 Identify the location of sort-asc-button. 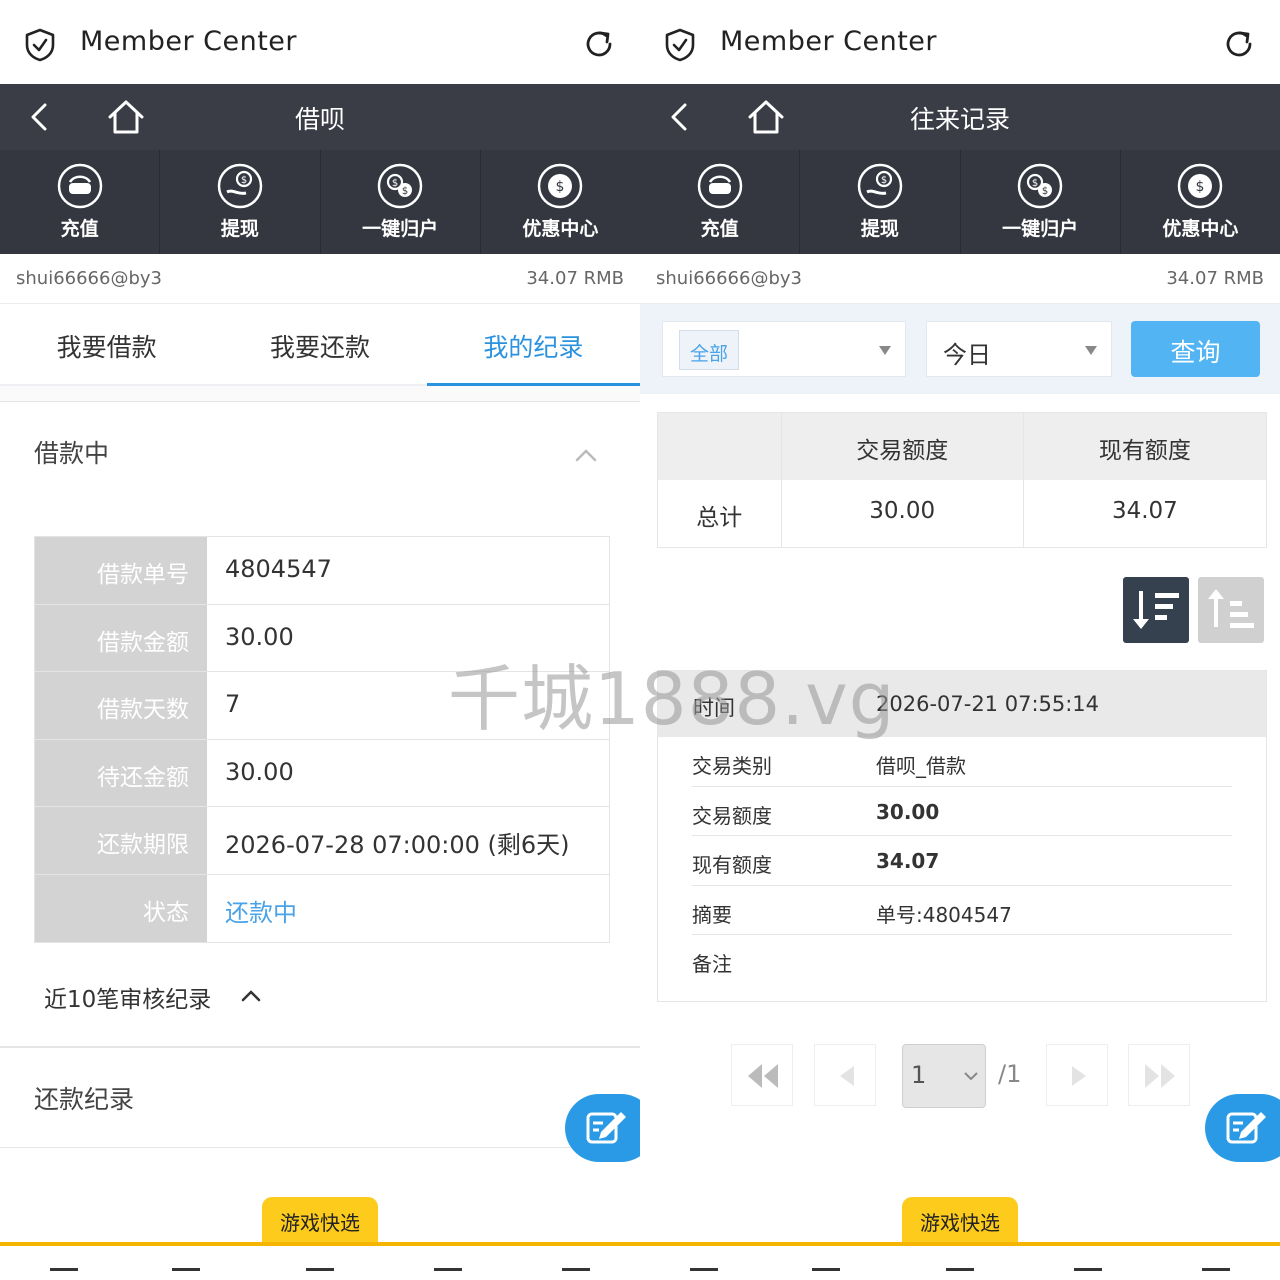
(1231, 610).